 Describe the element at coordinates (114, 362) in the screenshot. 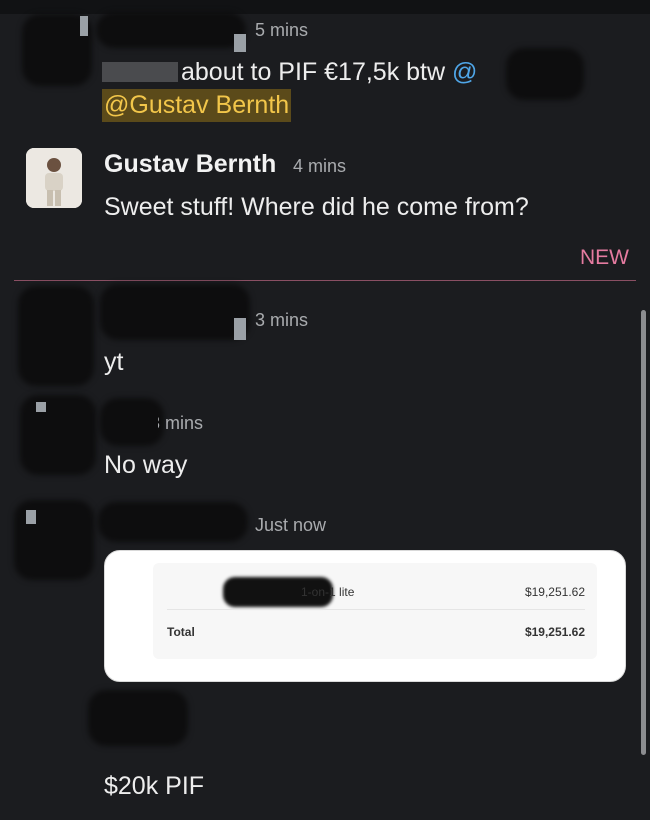

I see `message-text: yt` at that location.